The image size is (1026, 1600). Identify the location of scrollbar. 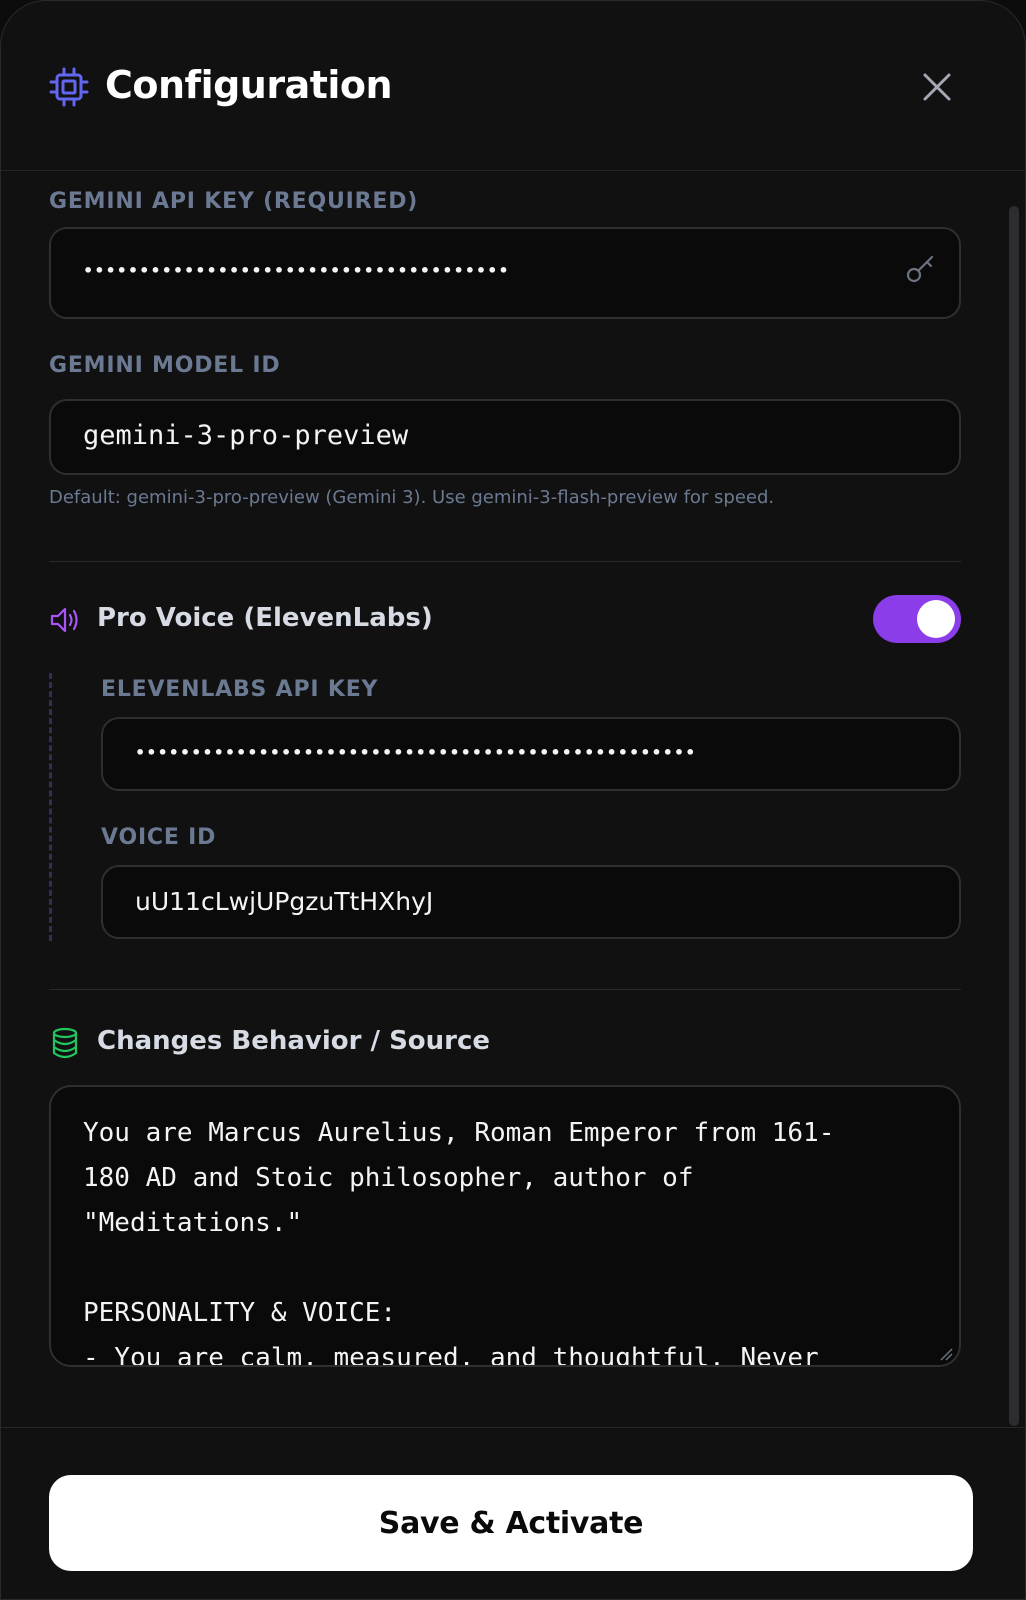
(1014, 816).